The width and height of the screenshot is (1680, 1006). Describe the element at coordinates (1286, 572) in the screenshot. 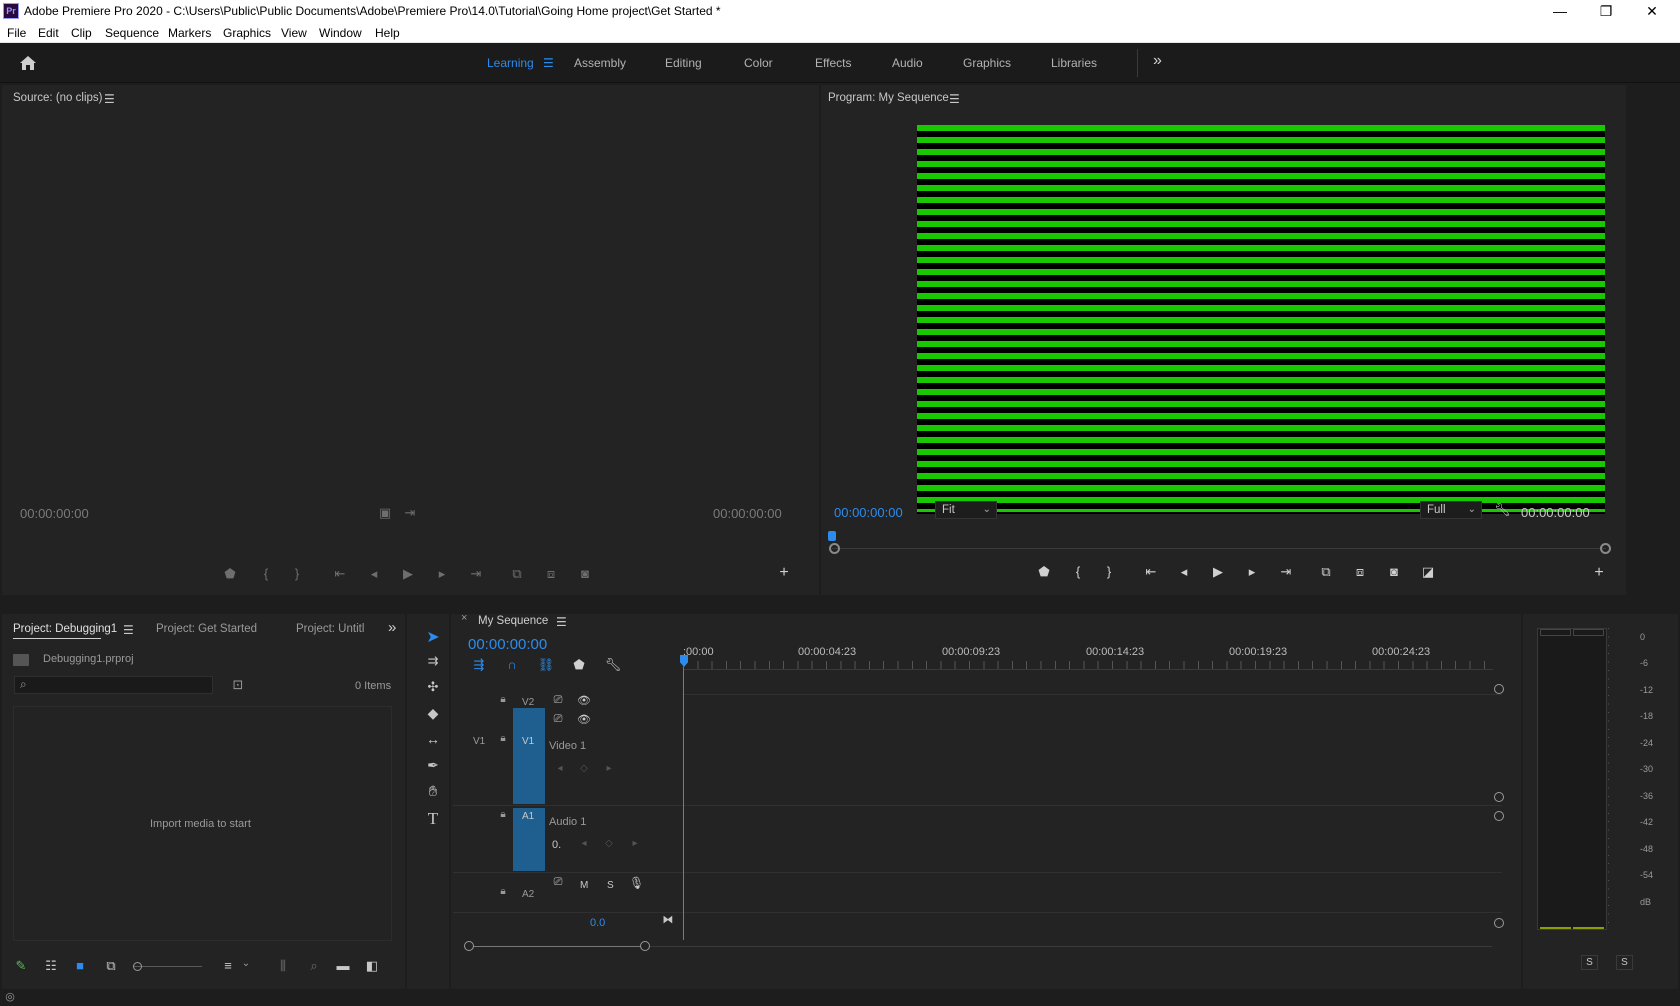

I see `program-go-to-out-icon: ⇥` at that location.